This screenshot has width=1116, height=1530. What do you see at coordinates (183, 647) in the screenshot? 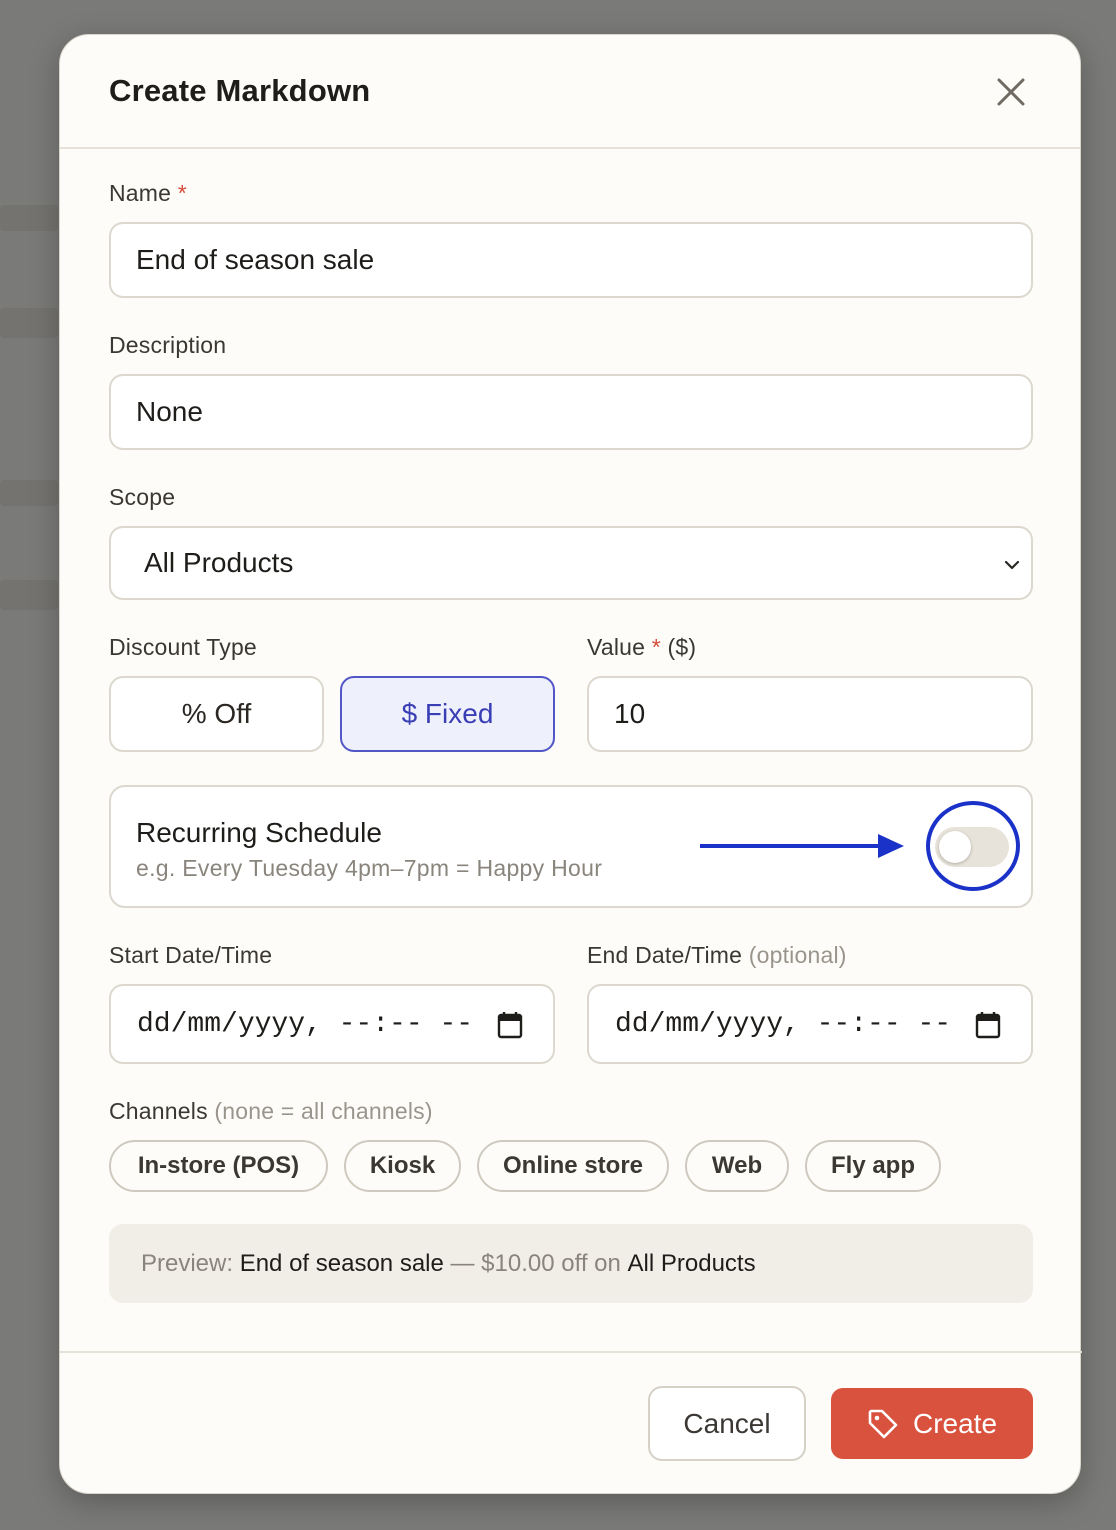
I see `discount-type-label: Discount Type` at bounding box center [183, 647].